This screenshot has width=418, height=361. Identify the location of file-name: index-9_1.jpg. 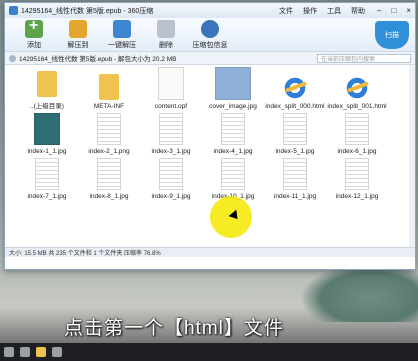
(171, 196).